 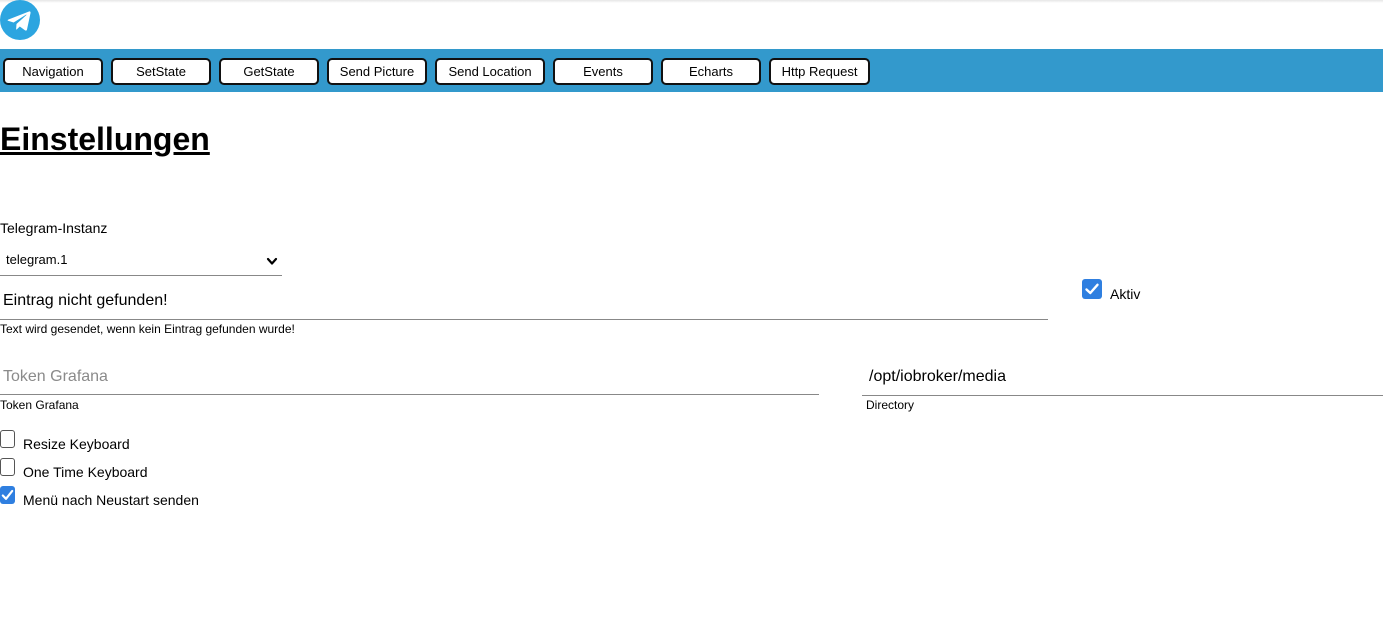 I want to click on instance-select: telegram.1, so click(x=141, y=261).